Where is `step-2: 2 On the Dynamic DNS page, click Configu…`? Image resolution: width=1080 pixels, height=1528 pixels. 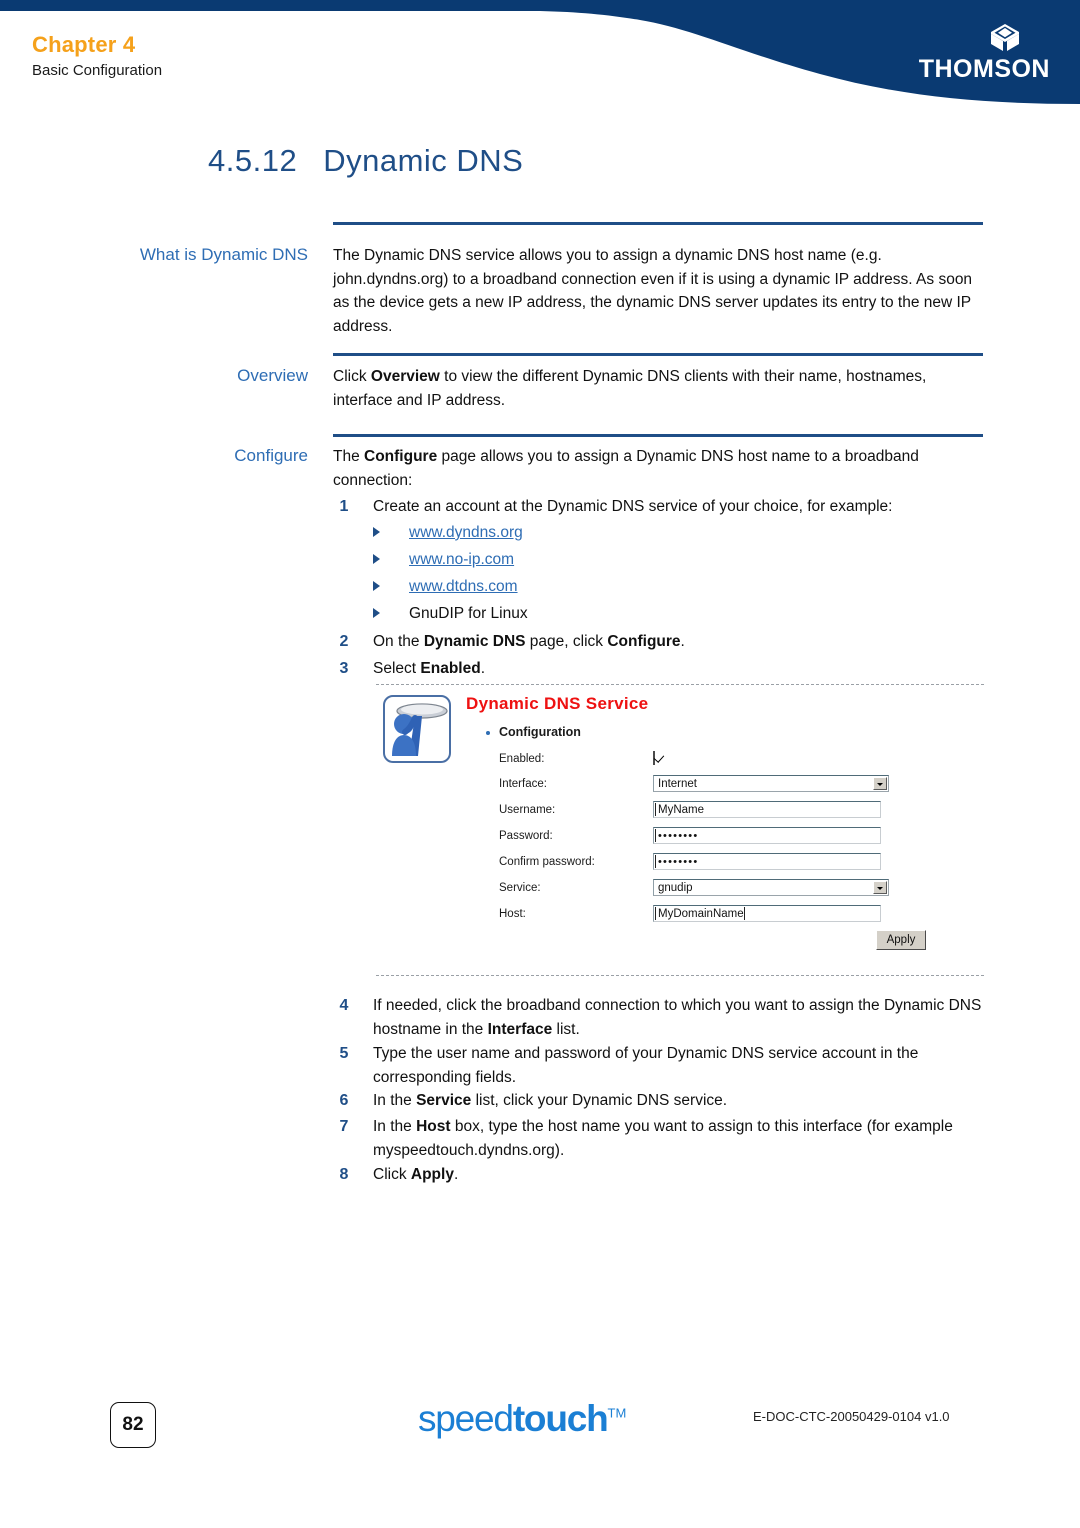 step-2: 2 On the Dynamic DNS page, click Configu… is located at coordinates (659, 642).